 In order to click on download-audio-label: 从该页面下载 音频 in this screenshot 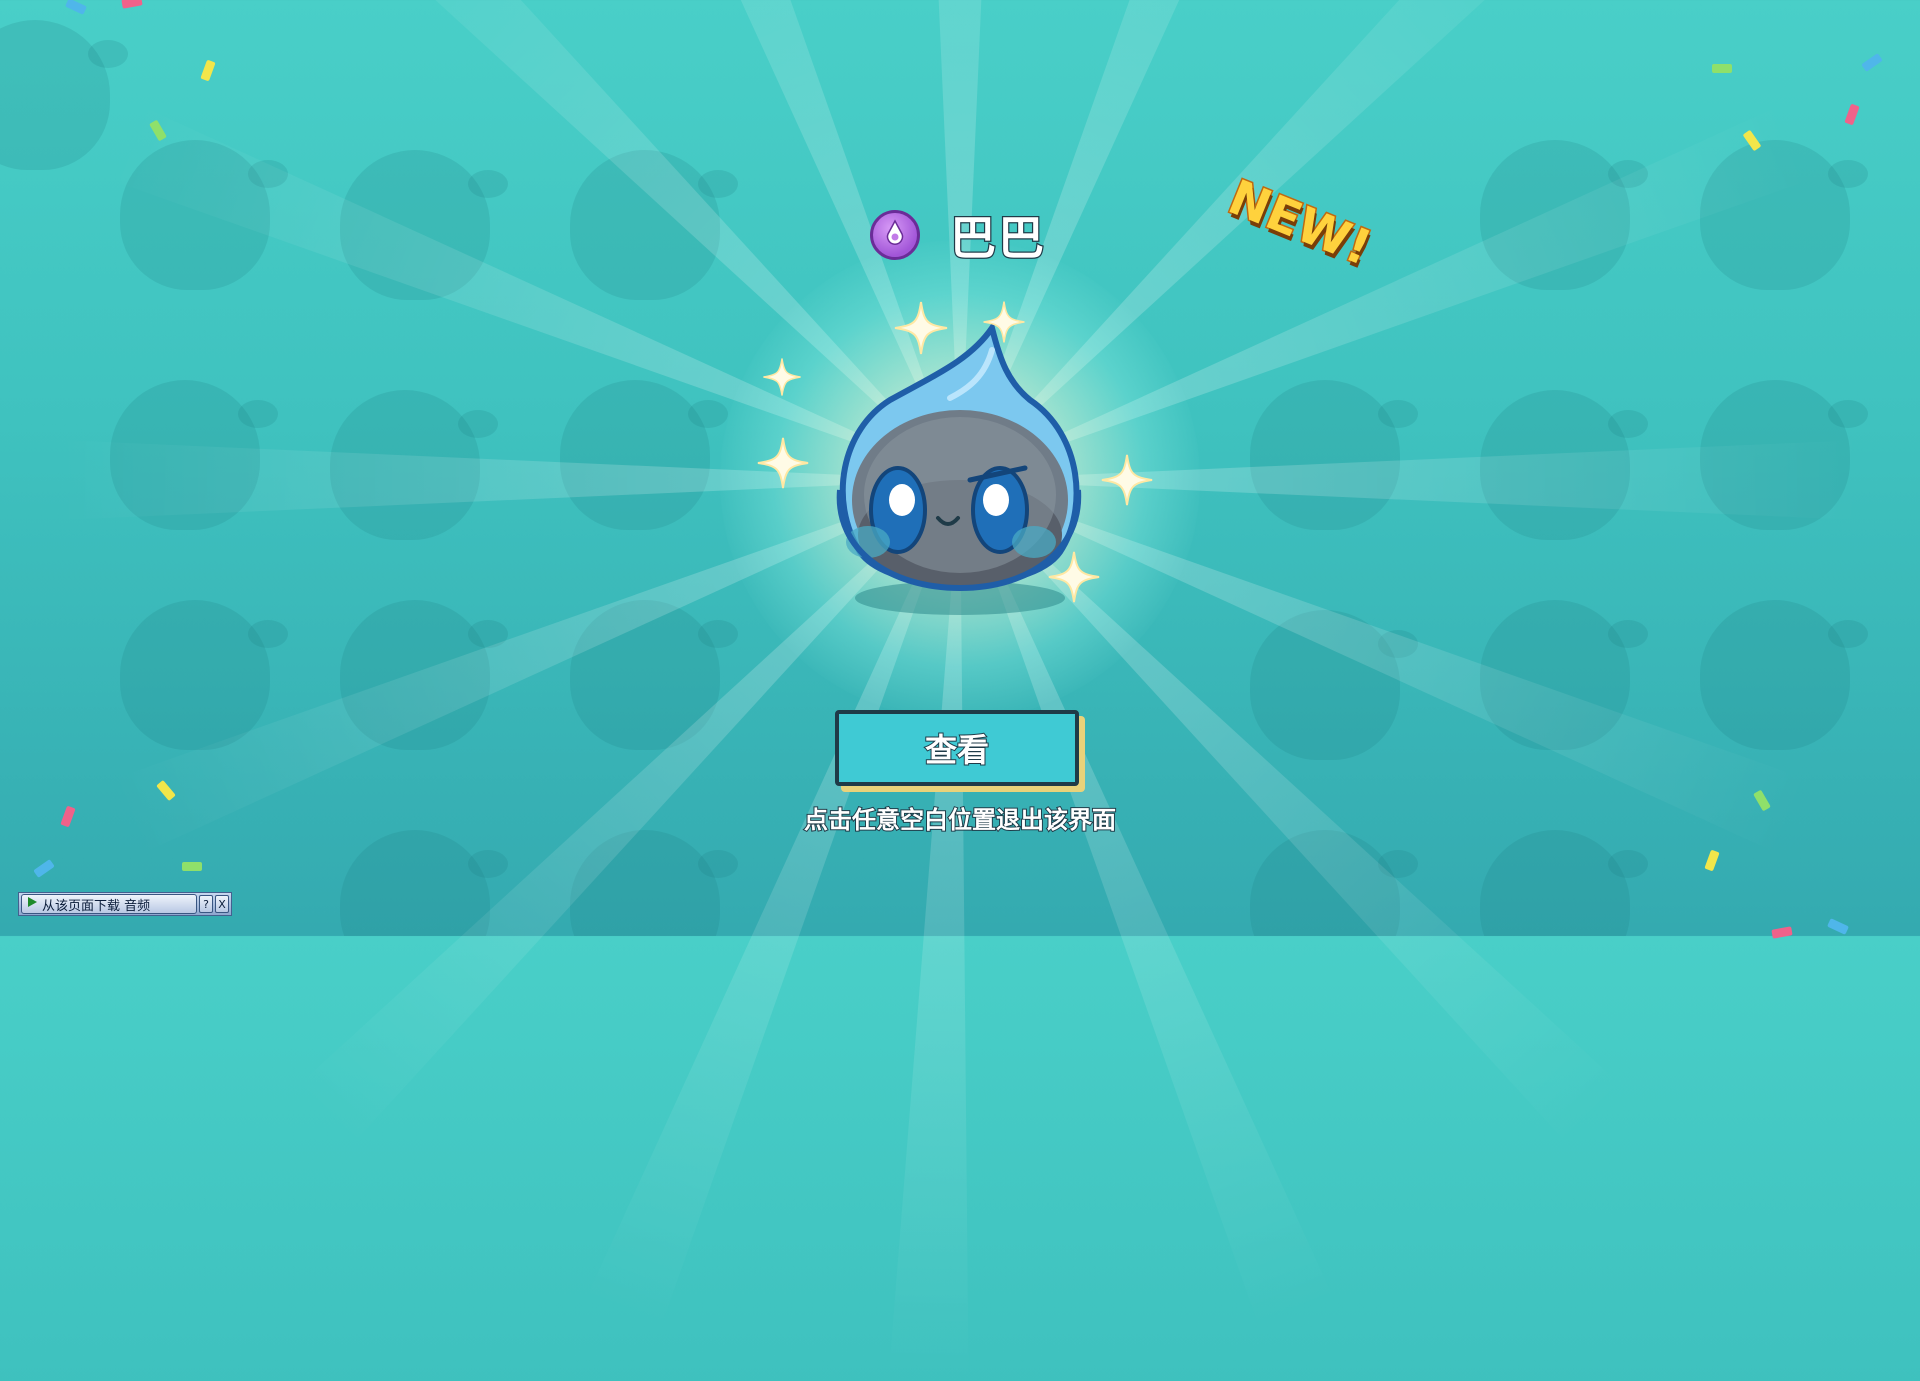, I will do `click(96, 906)`.